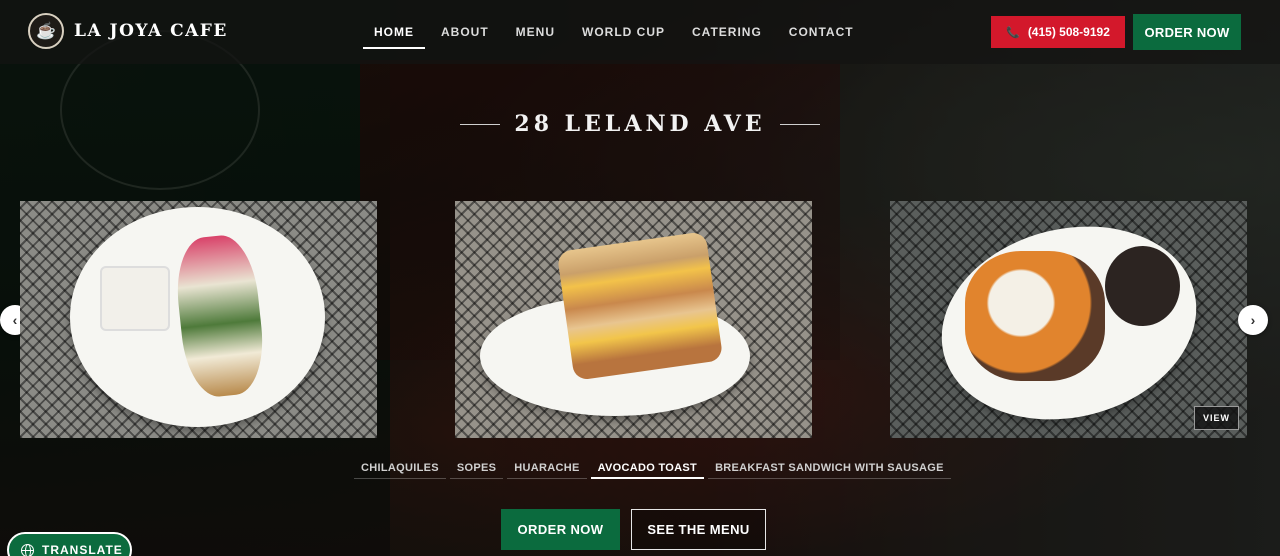  What do you see at coordinates (623, 32) in the screenshot?
I see `nav-world-cup: WORLD CUP` at bounding box center [623, 32].